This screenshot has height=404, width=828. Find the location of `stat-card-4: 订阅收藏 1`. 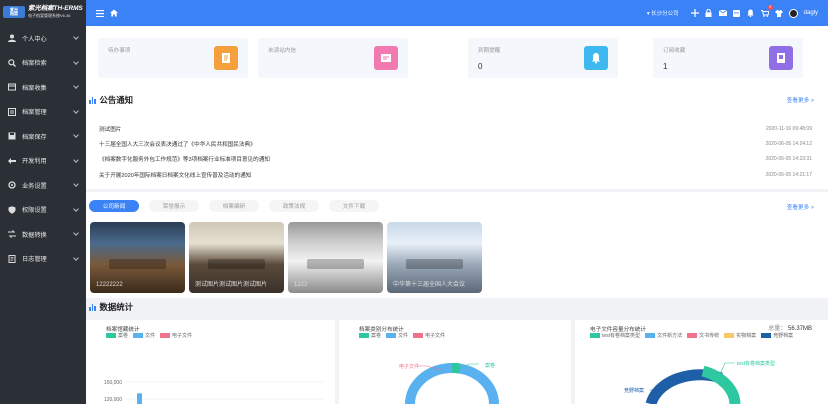

stat-card-4: 订阅收藏 1 is located at coordinates (728, 58).